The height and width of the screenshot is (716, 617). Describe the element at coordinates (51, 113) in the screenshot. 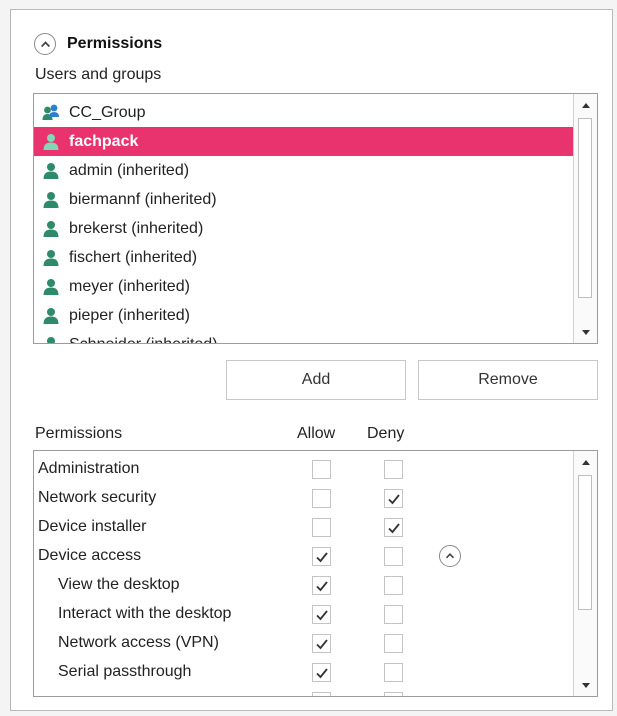

I see `group-icon` at that location.